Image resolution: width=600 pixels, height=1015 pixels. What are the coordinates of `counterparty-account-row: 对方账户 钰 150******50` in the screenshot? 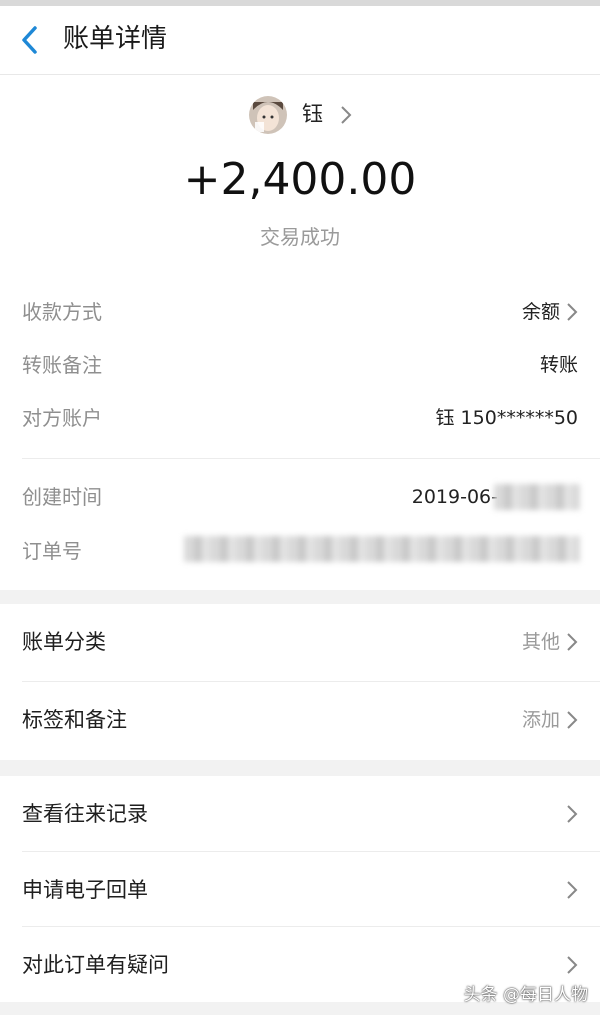 It's located at (300, 418).